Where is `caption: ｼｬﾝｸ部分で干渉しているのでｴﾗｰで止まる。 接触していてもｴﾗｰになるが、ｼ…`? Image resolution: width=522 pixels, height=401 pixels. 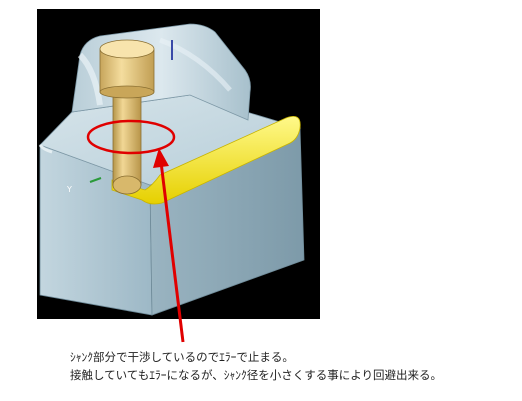 caption: ｼｬﾝｸ部分で干渉しているのでｴﾗｰで止まる。 接触していてもｴﾗｰになるが、ｼ… is located at coordinates (295, 366).